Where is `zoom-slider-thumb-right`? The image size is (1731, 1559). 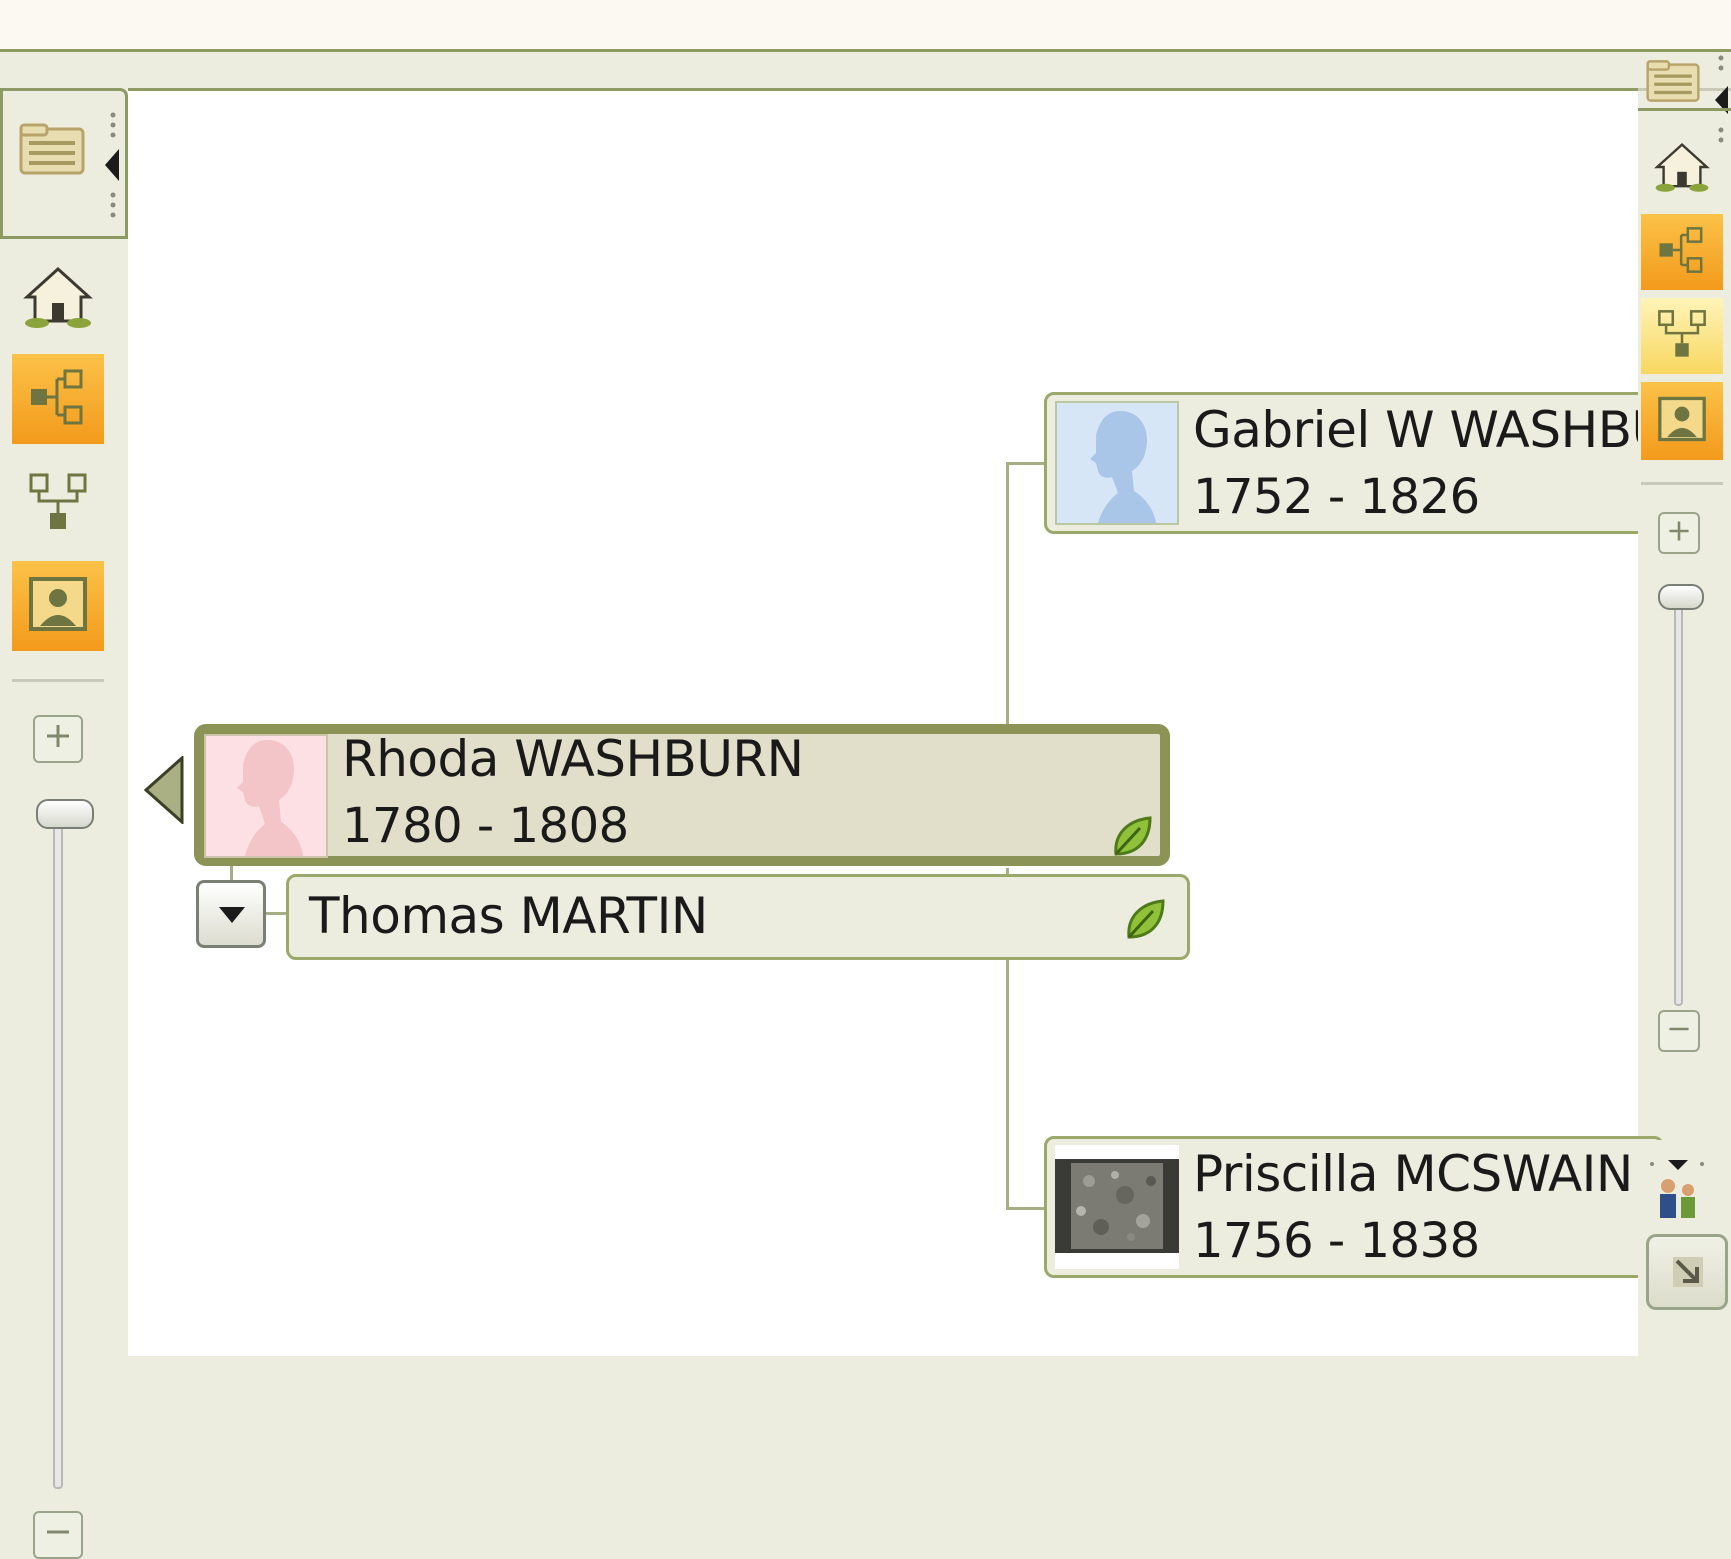
zoom-slider-thumb-right is located at coordinates (1681, 597).